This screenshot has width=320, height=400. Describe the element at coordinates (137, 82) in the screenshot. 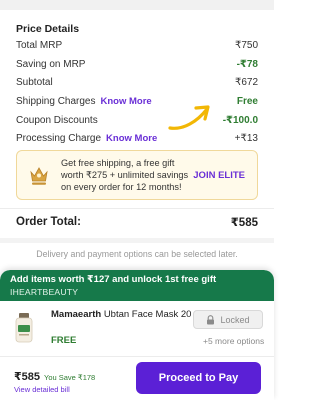

I see `row-subtotal: Subtotal ₹672` at that location.